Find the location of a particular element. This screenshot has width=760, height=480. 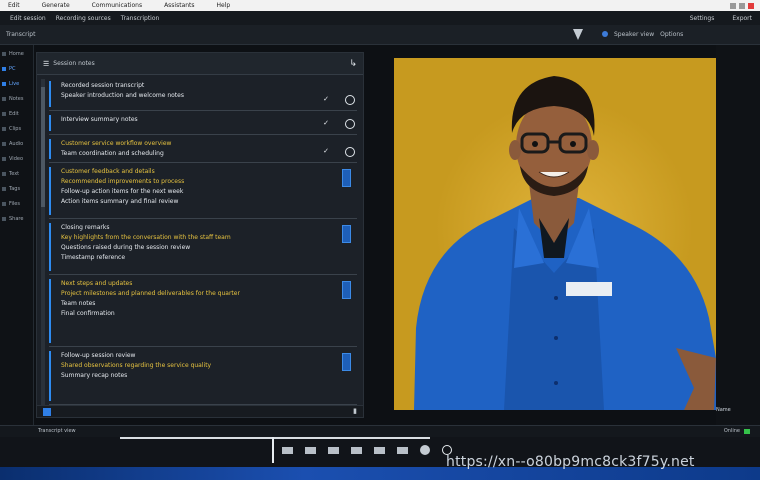

menu-item-generate: Generate is located at coordinates (56, 5).